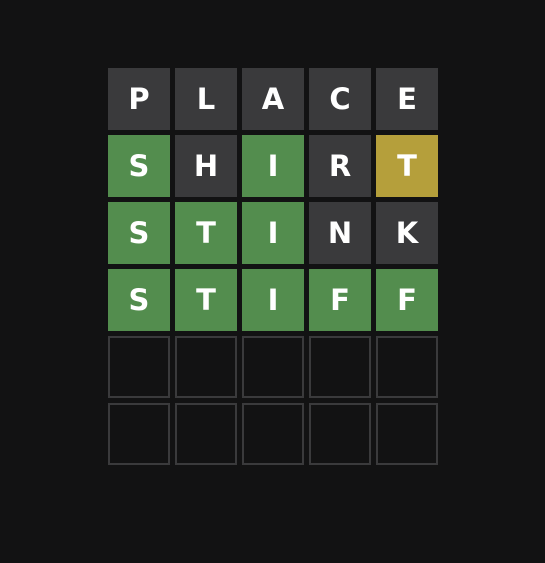  Describe the element at coordinates (340, 99) in the screenshot. I see `tile: C` at that location.